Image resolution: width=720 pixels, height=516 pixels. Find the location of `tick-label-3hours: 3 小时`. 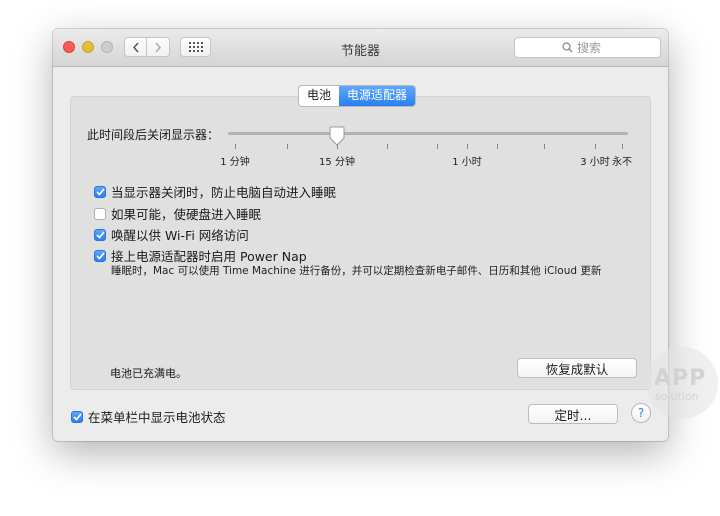

tick-label-3hours: 3 小时 is located at coordinates (595, 162).